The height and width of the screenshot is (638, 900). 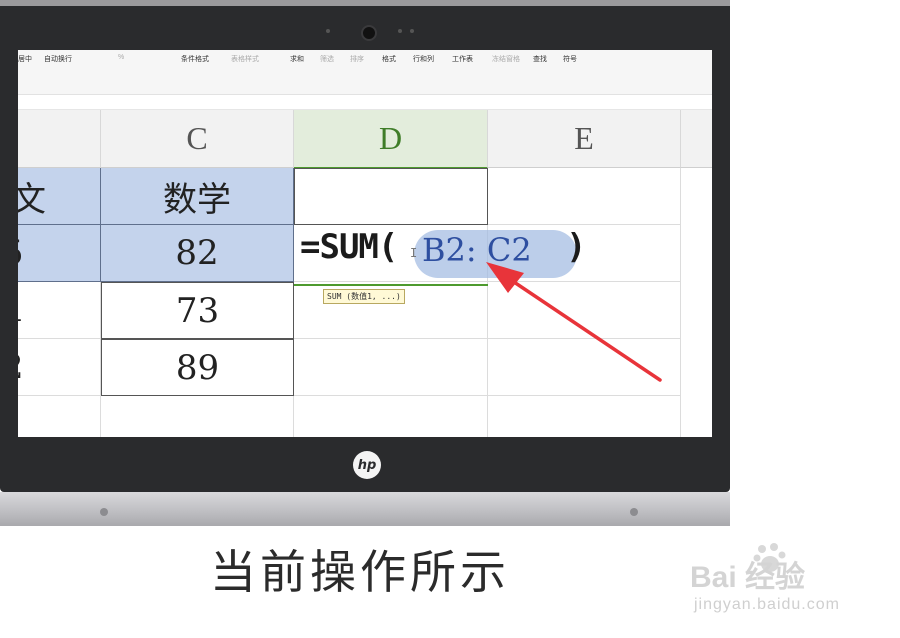 I want to click on watermark-url: jingyan.baidu.com, so click(x=767, y=604).